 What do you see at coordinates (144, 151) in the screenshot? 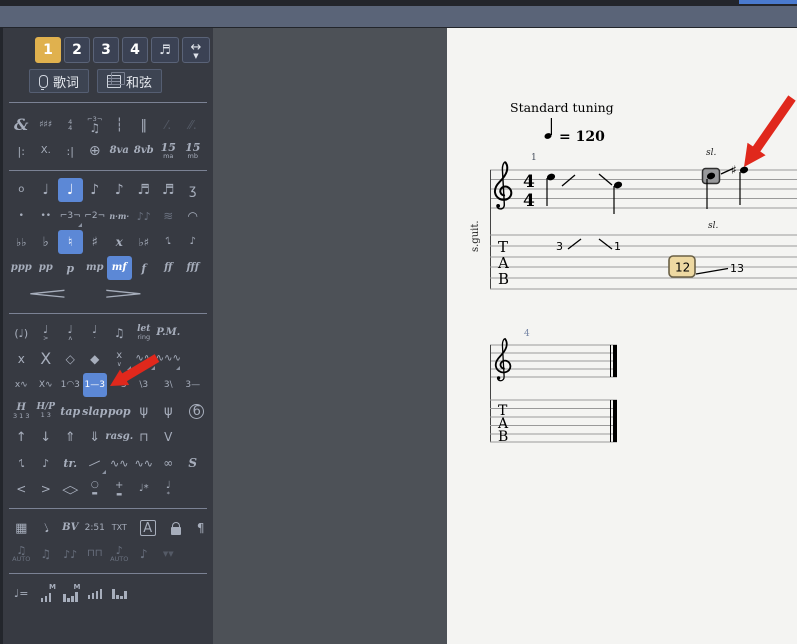
I see `octave-down-icon: 8vb` at bounding box center [144, 151].